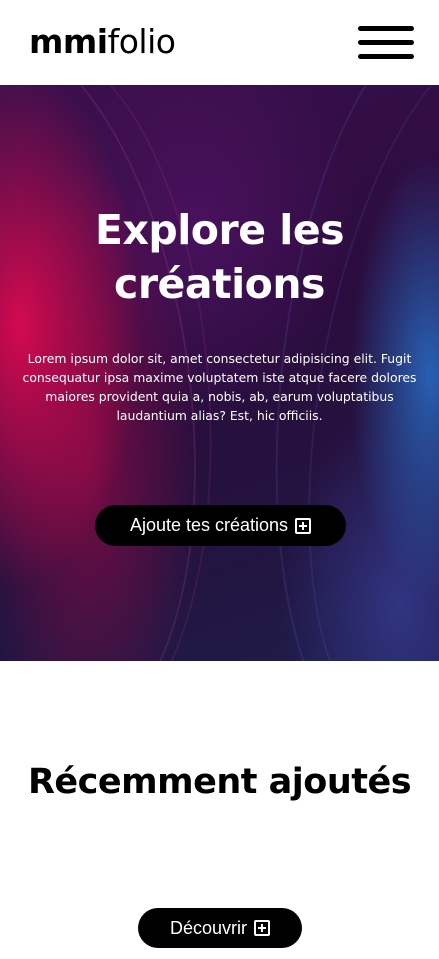  What do you see at coordinates (219, 42) in the screenshot?
I see `site-header: mmifolio` at bounding box center [219, 42].